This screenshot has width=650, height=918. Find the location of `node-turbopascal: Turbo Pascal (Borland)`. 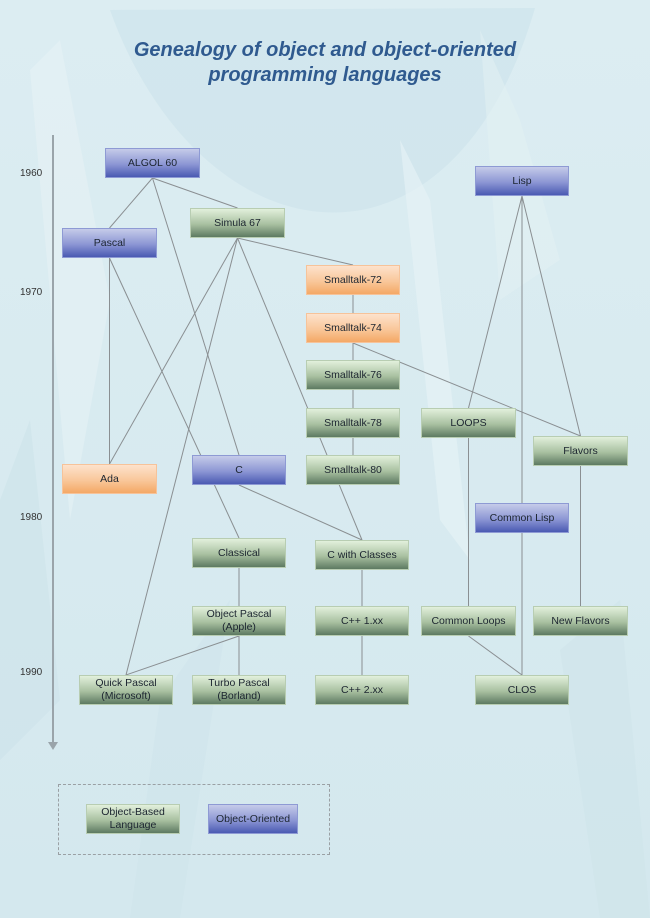

node-turbopascal: Turbo Pascal (Borland) is located at coordinates (239, 690).